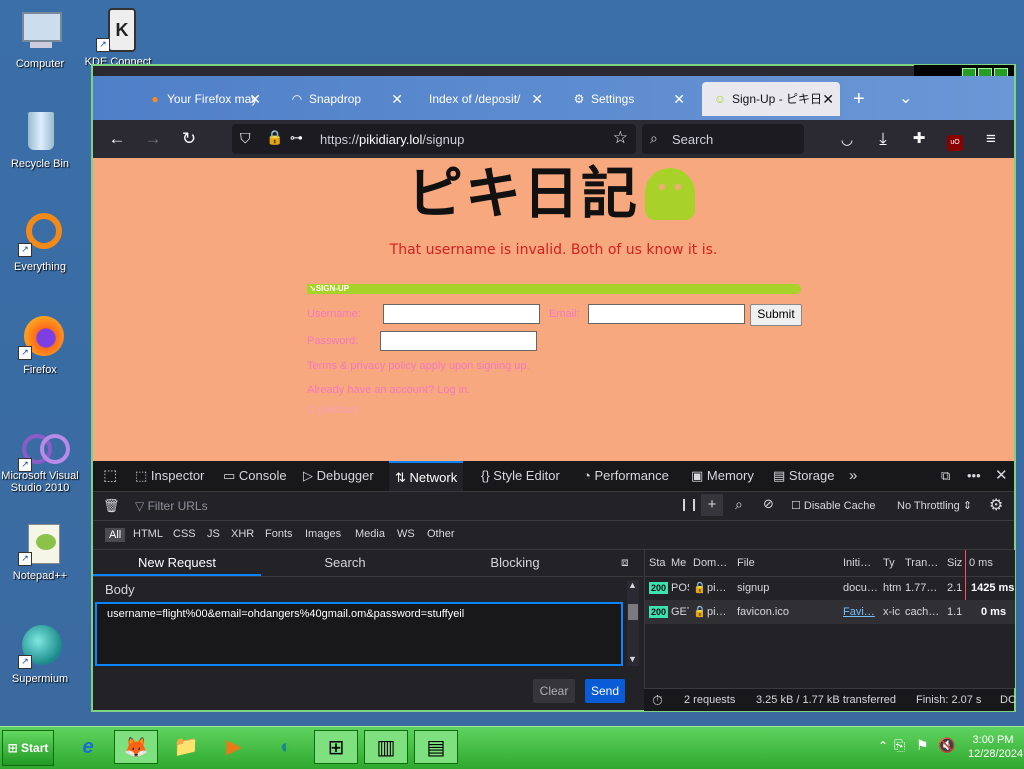 This screenshot has width=1024, height=769. Describe the element at coordinates (605, 691) in the screenshot. I see `send-button: Send` at that location.